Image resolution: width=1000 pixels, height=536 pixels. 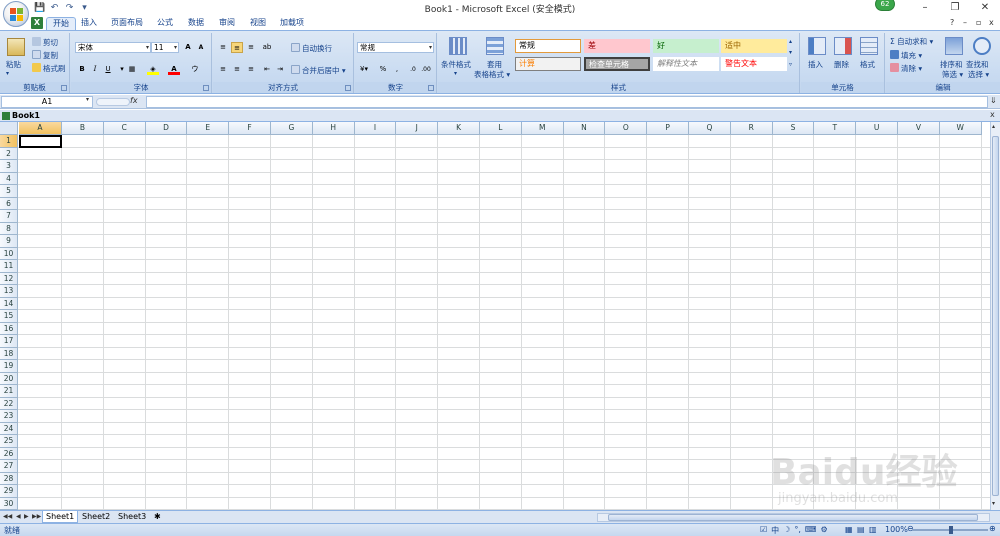 What do you see at coordinates (790, 53) in the screenshot?
I see `styles-scroll-down-icon: ▾` at bounding box center [790, 53].